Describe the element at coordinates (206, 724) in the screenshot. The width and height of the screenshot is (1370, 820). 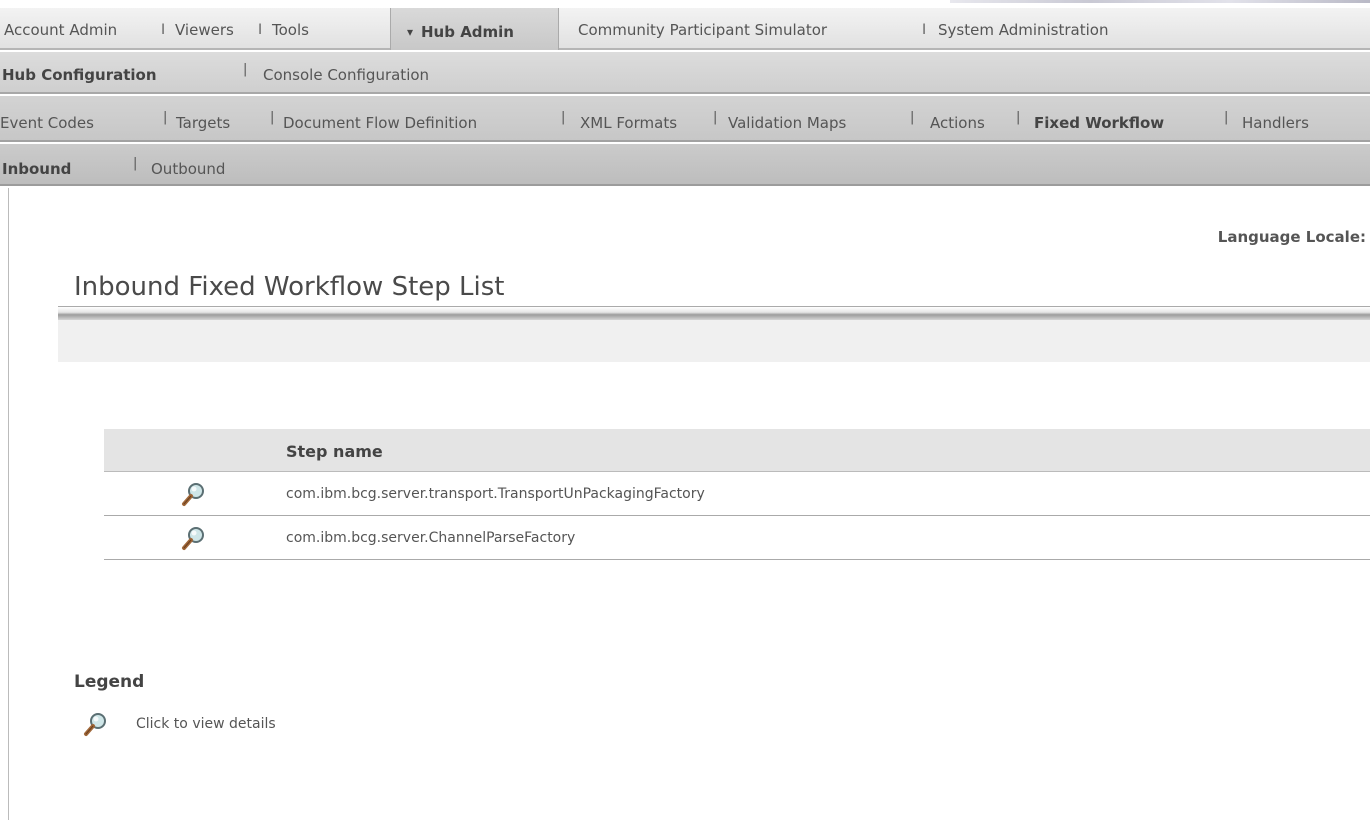
I see `legend-item-text: Click to view details` at that location.